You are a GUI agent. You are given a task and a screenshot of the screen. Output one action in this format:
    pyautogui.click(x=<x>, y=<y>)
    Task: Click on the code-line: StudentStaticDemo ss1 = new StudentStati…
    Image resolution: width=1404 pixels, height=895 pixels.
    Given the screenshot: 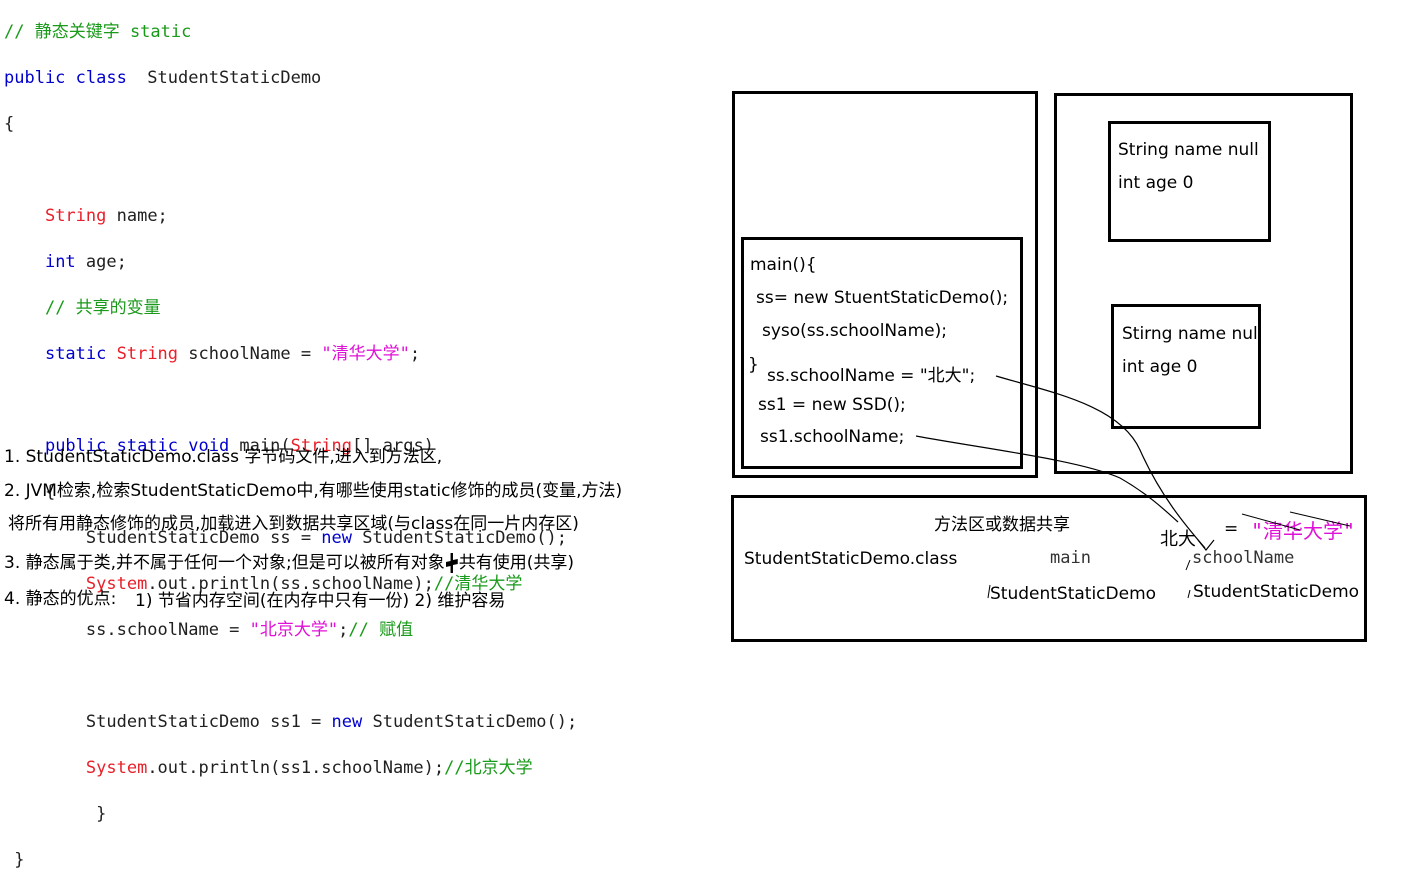 What is the action you would take?
    pyautogui.click(x=290, y=722)
    